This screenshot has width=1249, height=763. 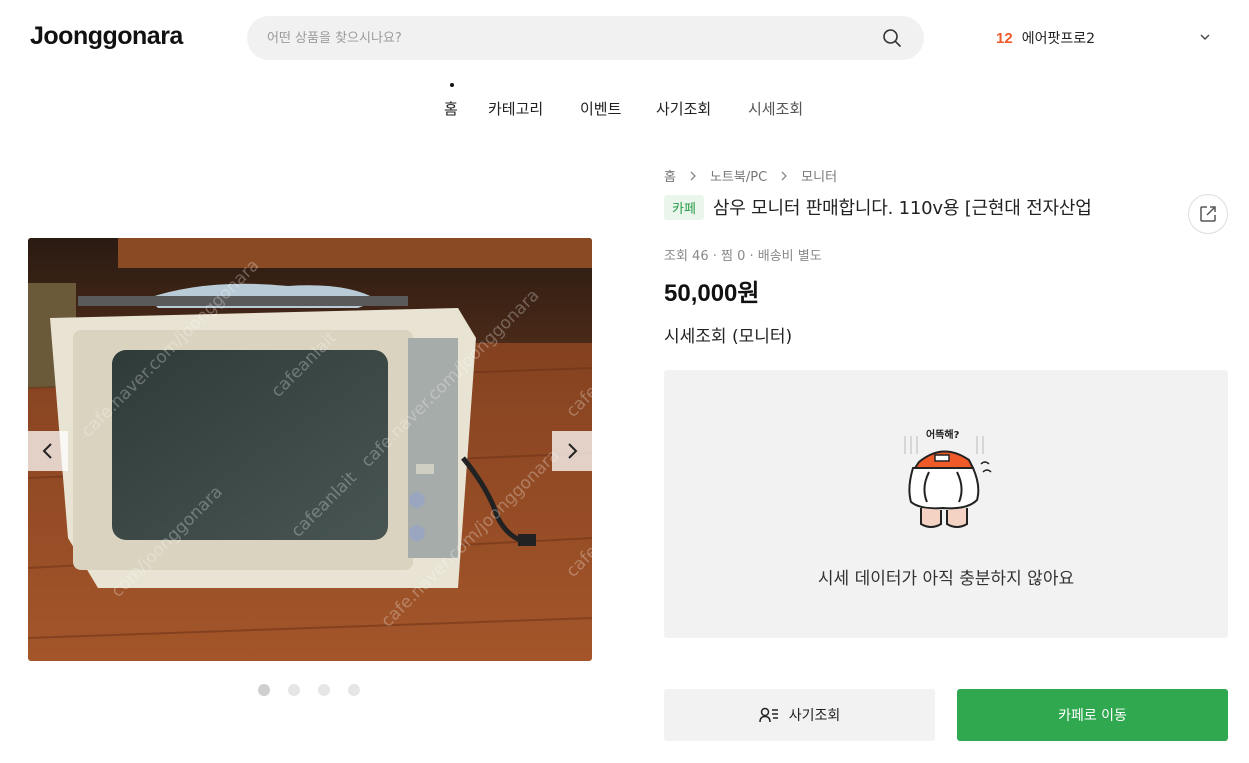 I want to click on market-price-title: 시세조회 (모니터), so click(x=728, y=337).